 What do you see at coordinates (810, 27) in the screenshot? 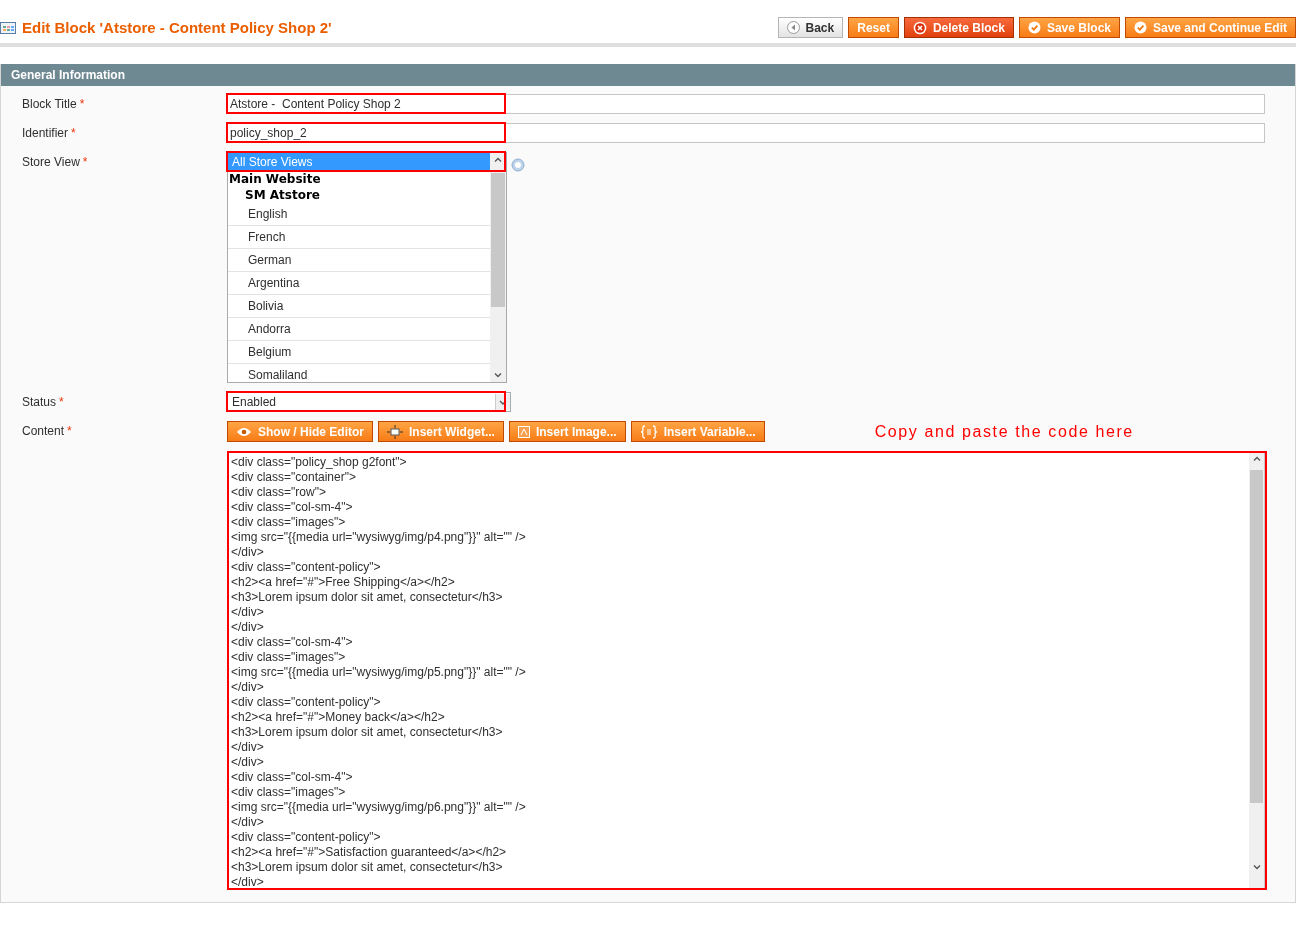
I see `back-button: Back` at bounding box center [810, 27].